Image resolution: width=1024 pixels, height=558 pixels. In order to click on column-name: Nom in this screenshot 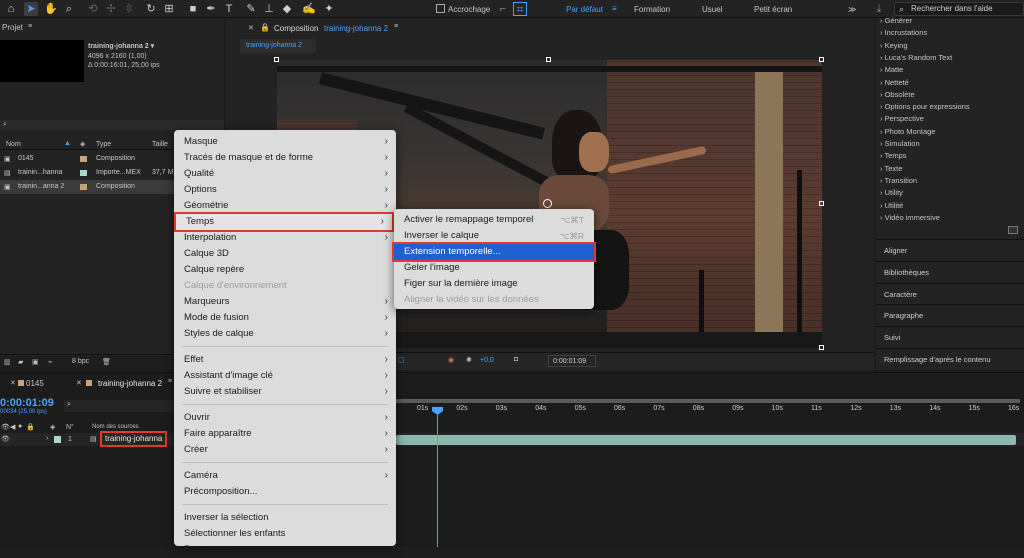, I will do `click(13, 144)`.